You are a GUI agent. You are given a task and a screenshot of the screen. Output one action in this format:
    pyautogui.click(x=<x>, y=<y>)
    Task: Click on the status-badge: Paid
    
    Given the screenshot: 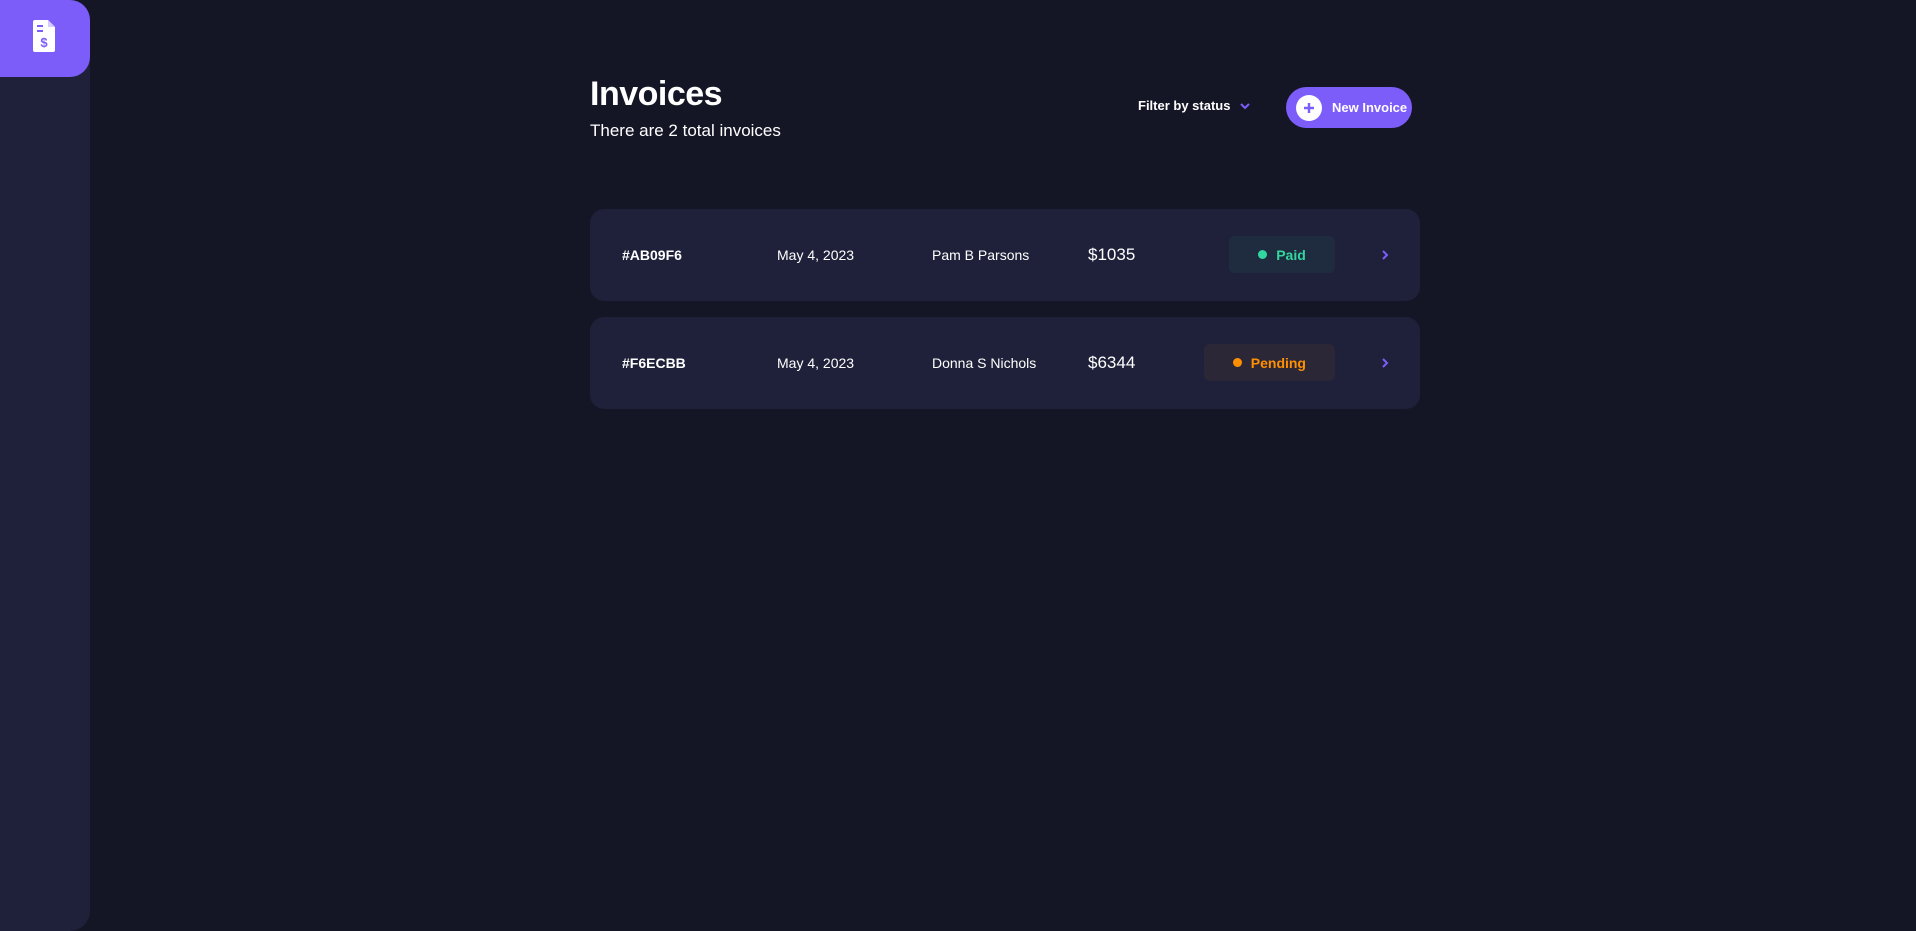 What is the action you would take?
    pyautogui.click(x=1282, y=254)
    